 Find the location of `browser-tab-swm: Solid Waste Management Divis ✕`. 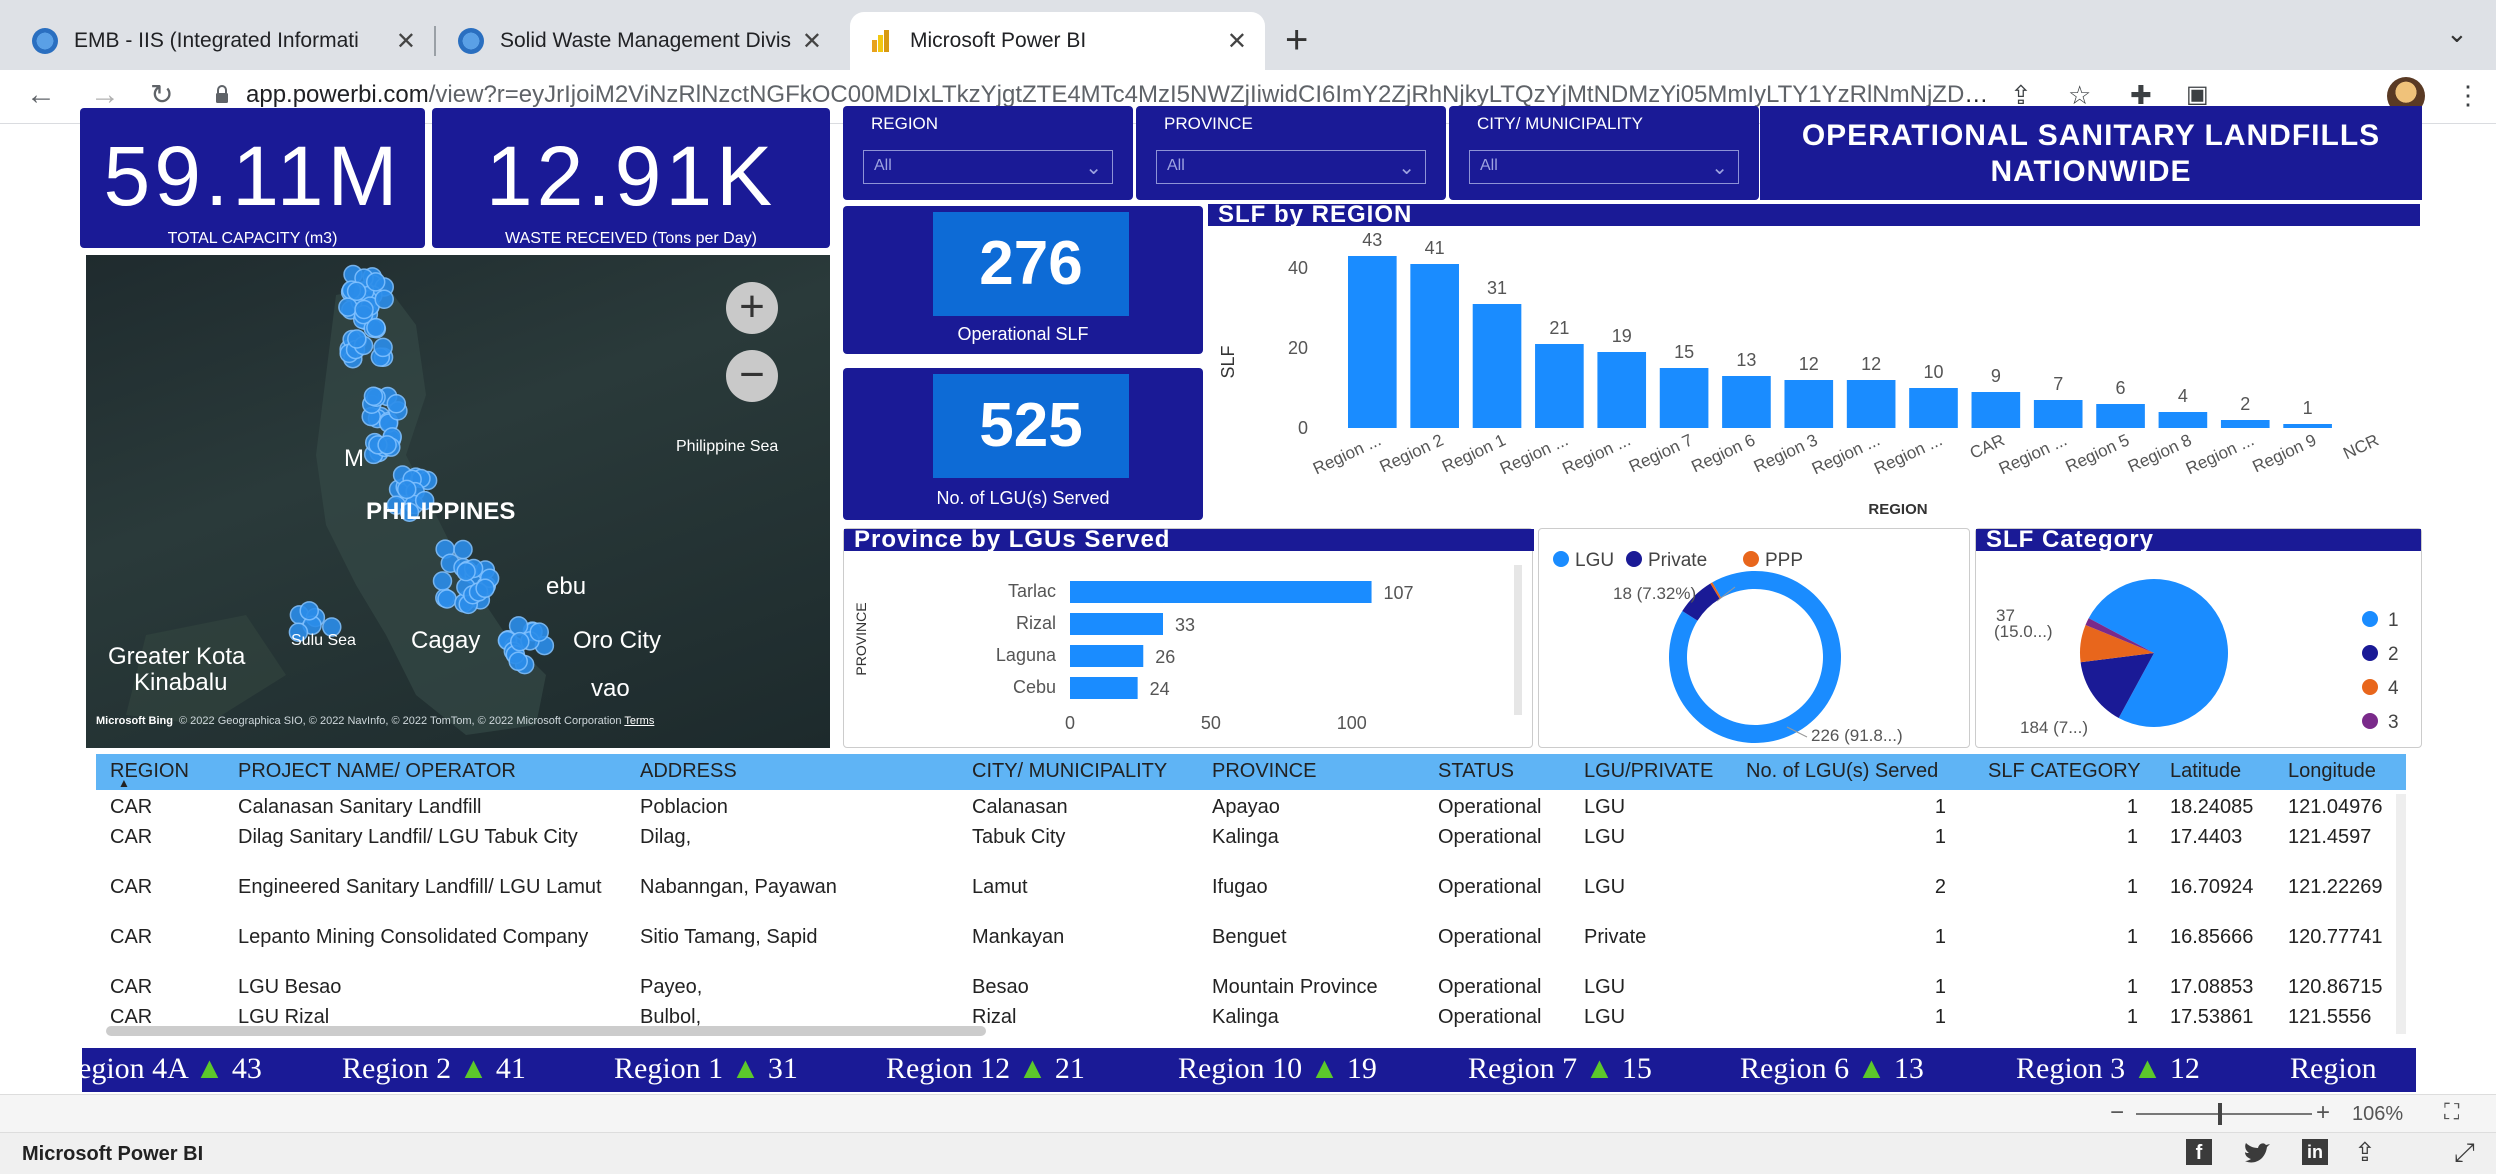

browser-tab-swm: Solid Waste Management Divis ✕ is located at coordinates (640, 41).